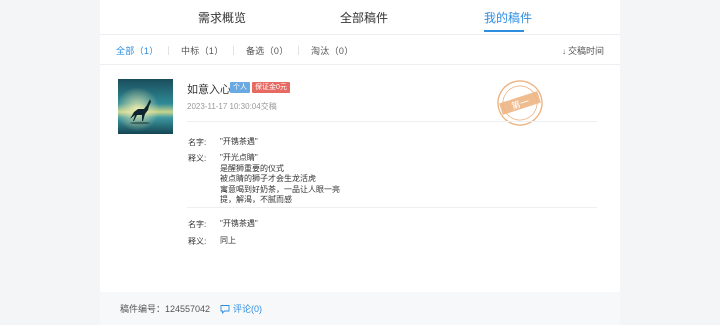  I want to click on filter-shortlisted: 备选（0）, so click(267, 50).